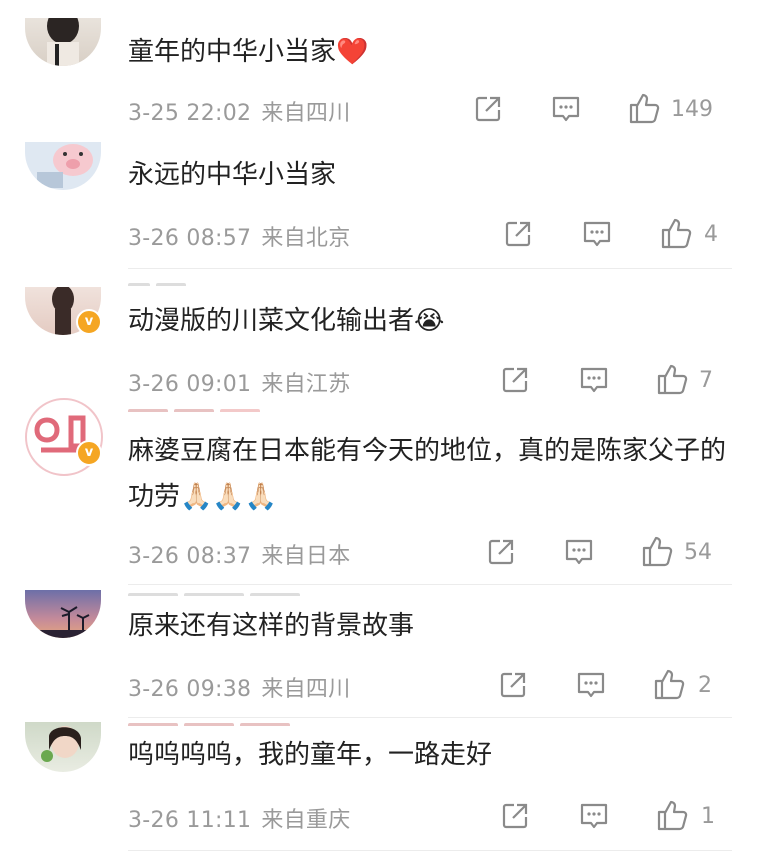 Image resolution: width=760 pixels, height=863 pixels. I want to click on comment-text: 童年的中华小当家❤️, so click(248, 52).